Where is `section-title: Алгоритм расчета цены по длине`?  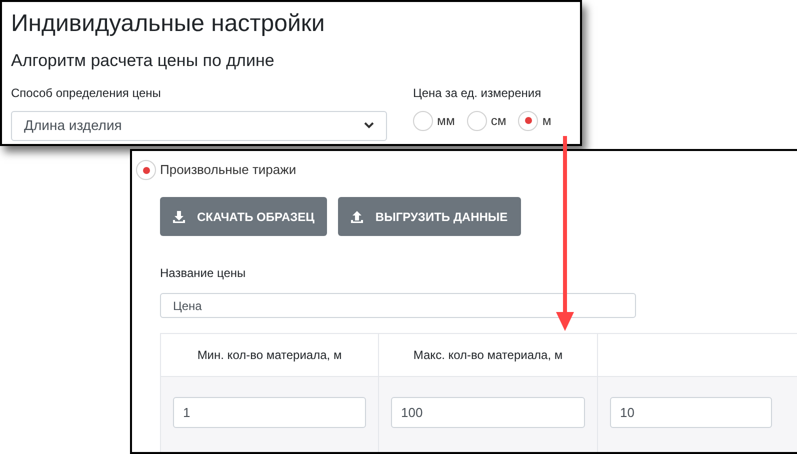
section-title: Алгоритм расчета цены по длине is located at coordinates (143, 61).